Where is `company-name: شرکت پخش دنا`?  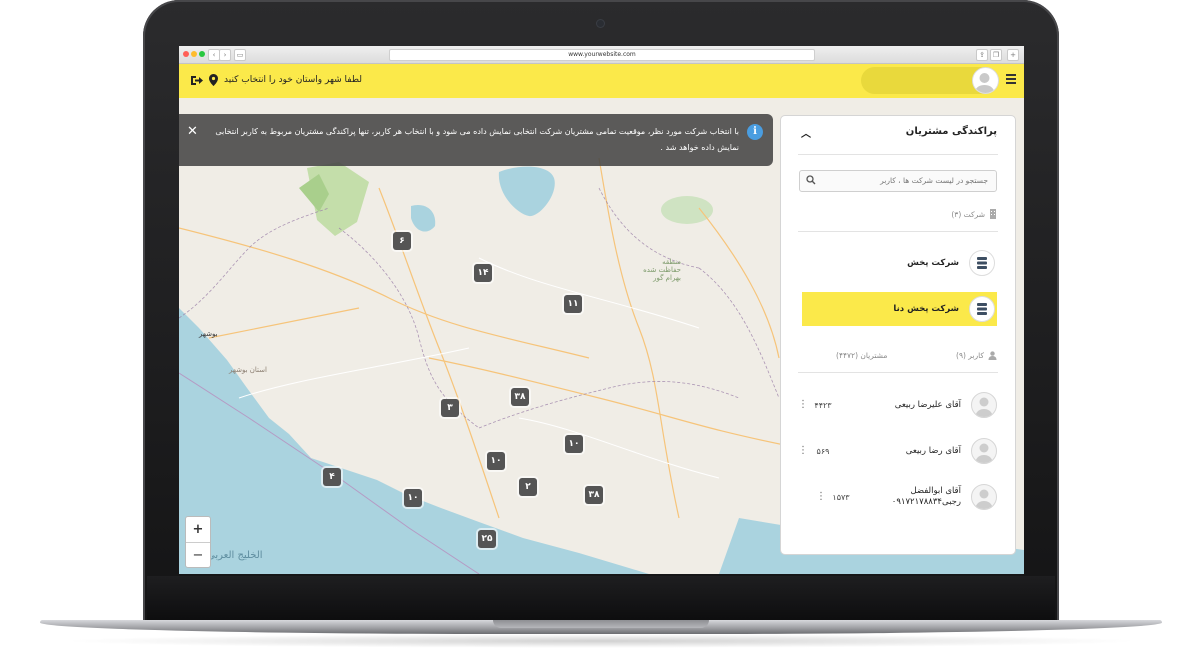 company-name: شرکت پخش دنا is located at coordinates (926, 309).